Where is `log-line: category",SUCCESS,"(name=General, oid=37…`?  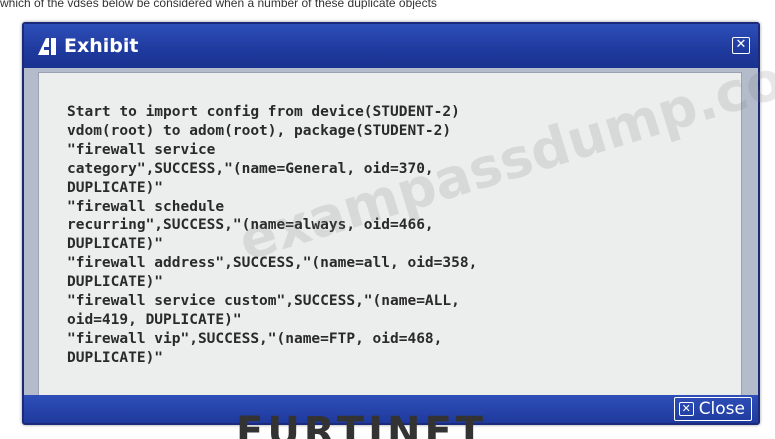 log-line: category",SUCCESS,"(name=General, oid=37… is located at coordinates (250, 168).